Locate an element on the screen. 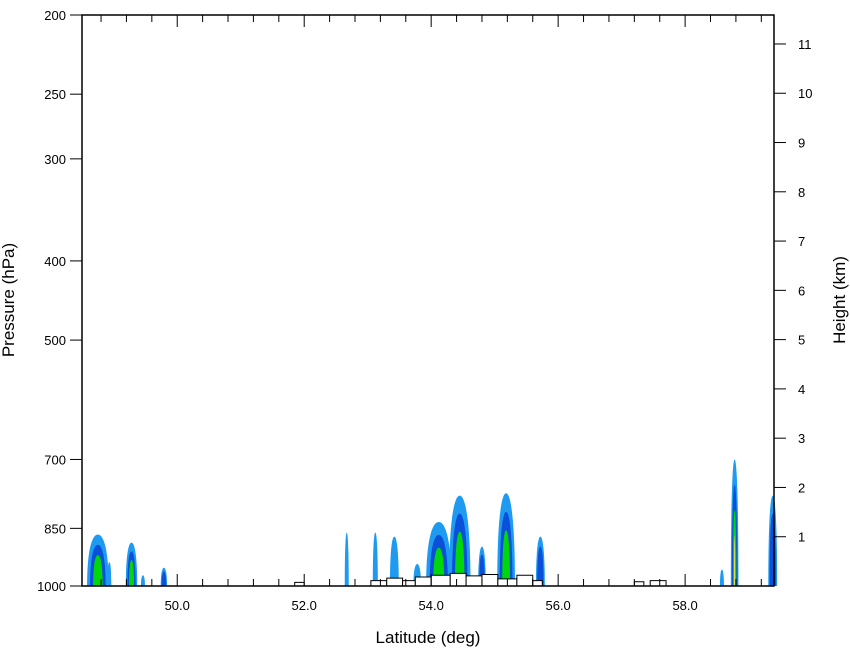 The image size is (850, 650). y-tick-label: 200 is located at coordinates (55, 15).